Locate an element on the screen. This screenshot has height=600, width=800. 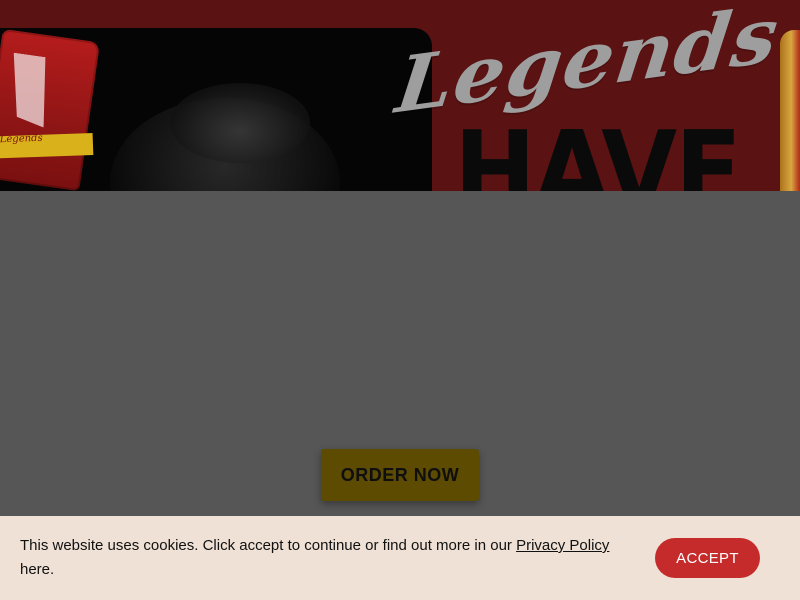
chips-bag-graphic is located at coordinates (28, 90).